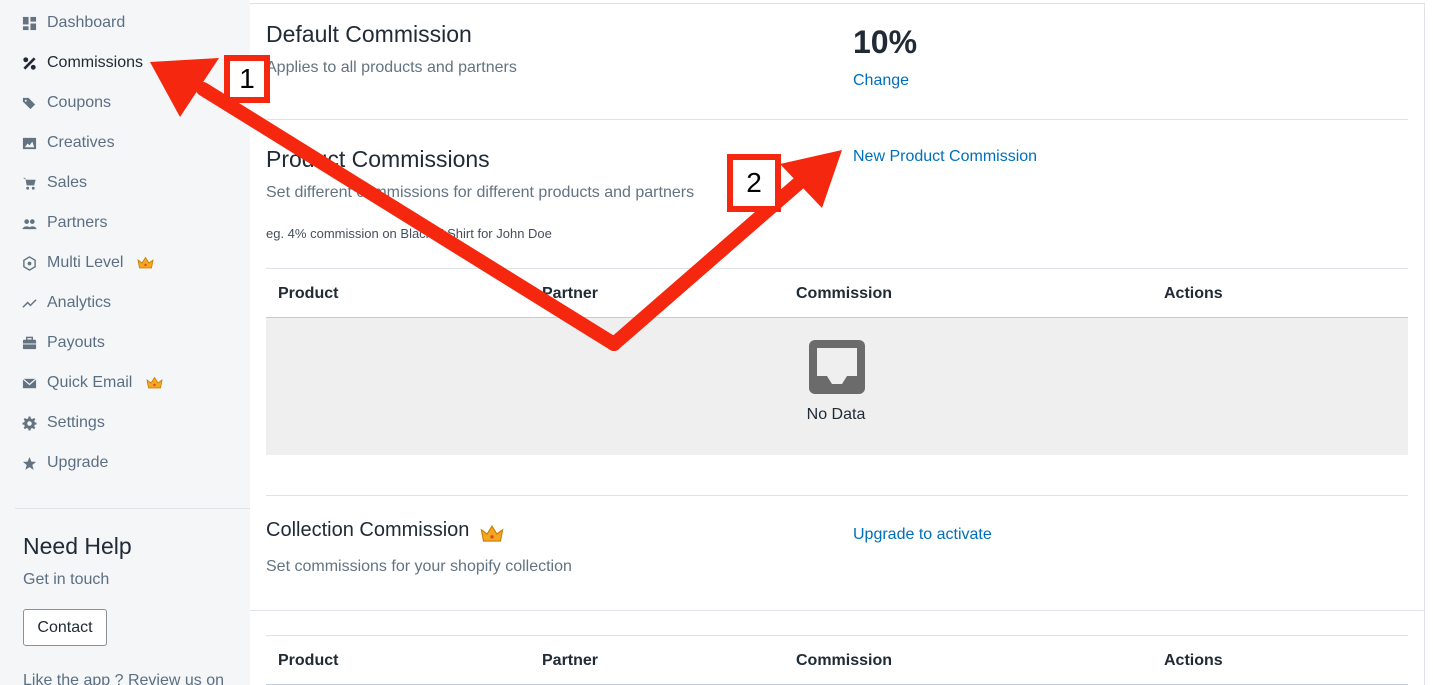  What do you see at coordinates (29, 63) in the screenshot?
I see `percent-icon` at bounding box center [29, 63].